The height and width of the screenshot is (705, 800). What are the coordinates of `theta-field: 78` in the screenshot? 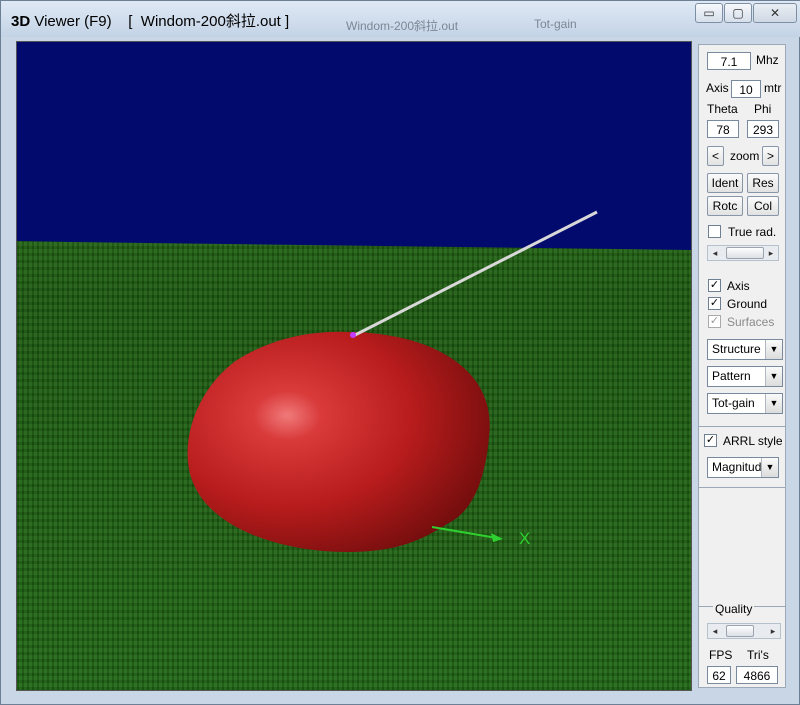 It's located at (723, 129).